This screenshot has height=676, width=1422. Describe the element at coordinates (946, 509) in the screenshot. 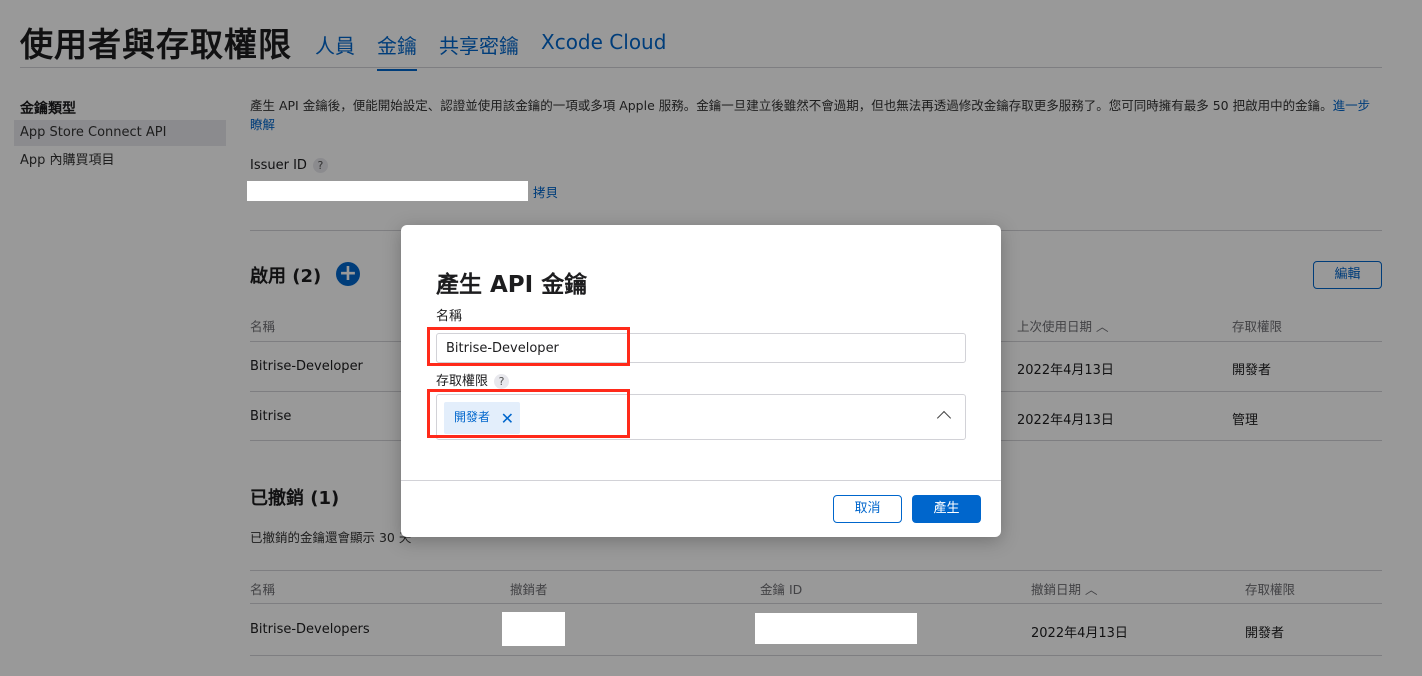

I see `generate-button: 產生` at that location.